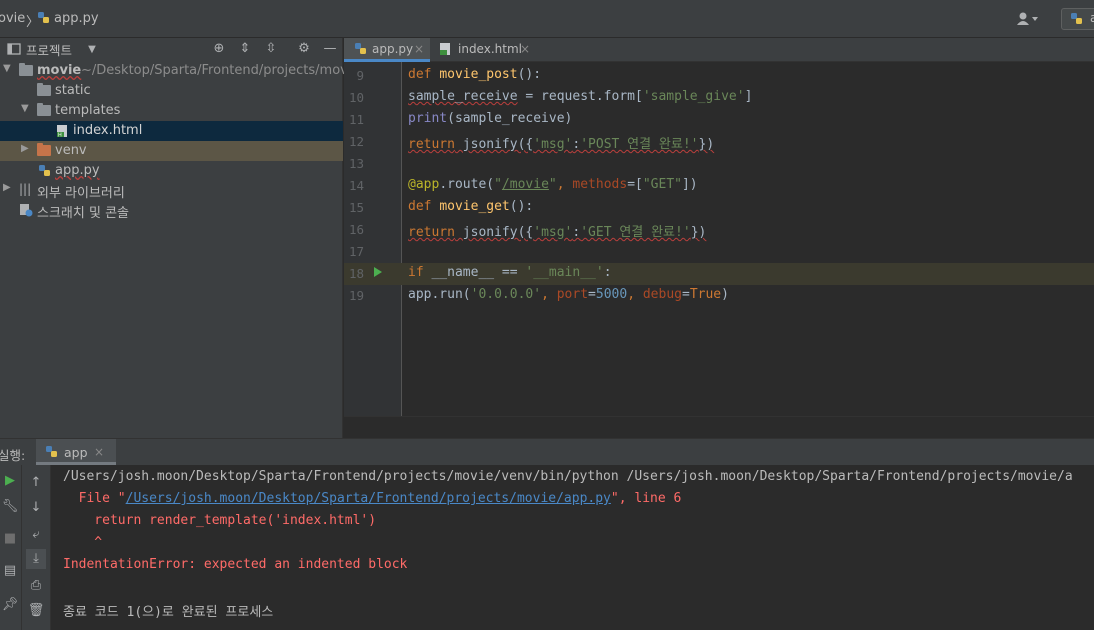  Describe the element at coordinates (719, 186) in the screenshot. I see `code-line: 14 @app.route("/movie", methods=["GET"])` at that location.